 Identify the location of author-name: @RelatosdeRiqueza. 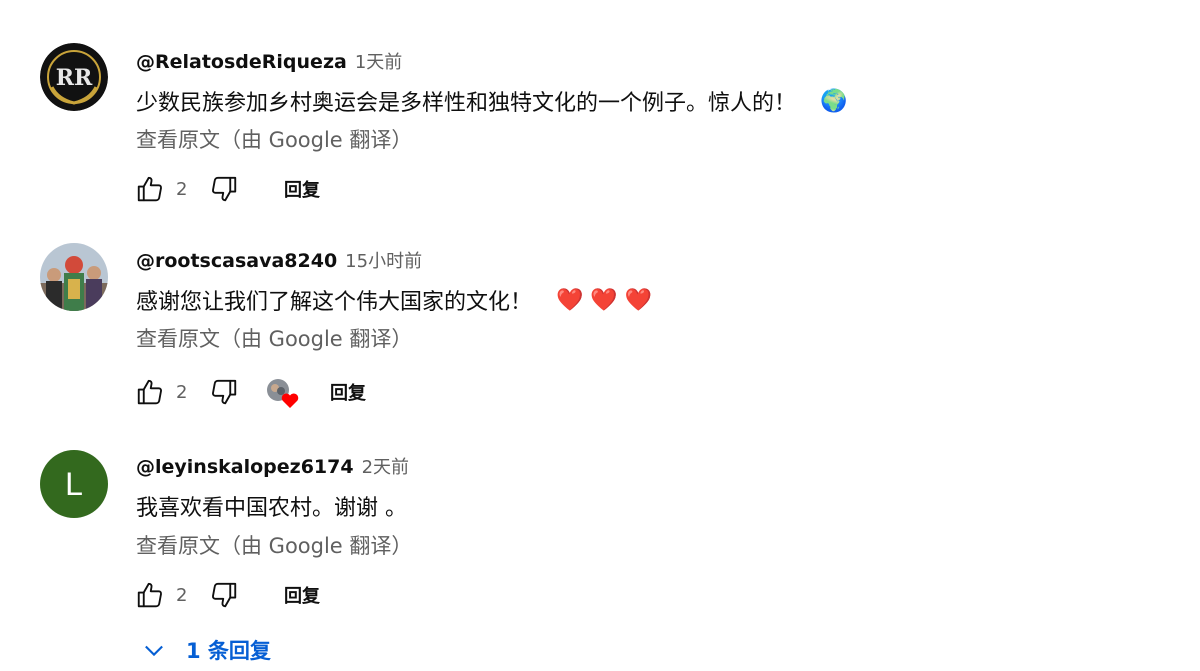
(241, 62).